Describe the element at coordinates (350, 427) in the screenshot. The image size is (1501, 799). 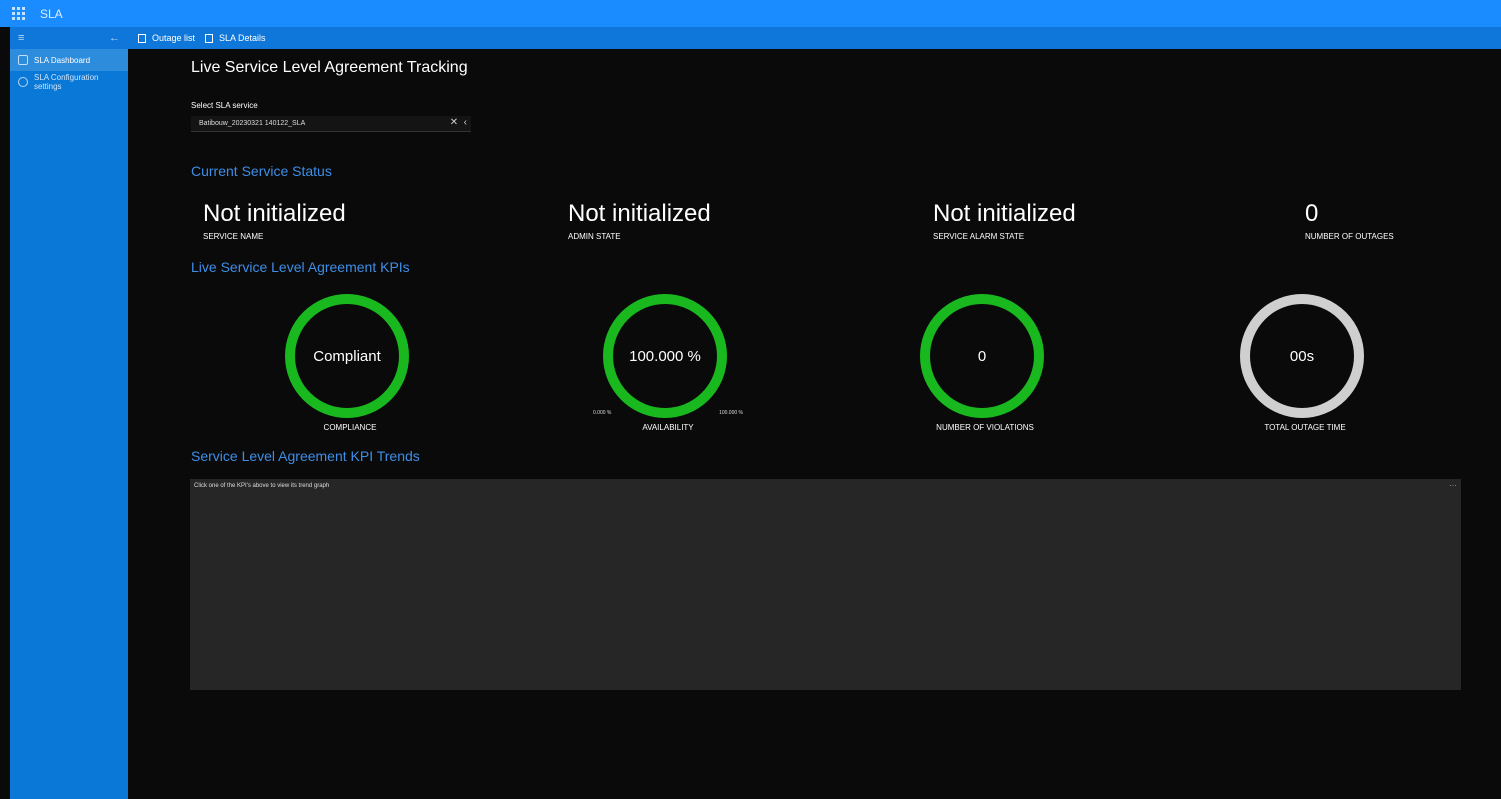
I see `gauge-label: COMPLIANCE` at that location.